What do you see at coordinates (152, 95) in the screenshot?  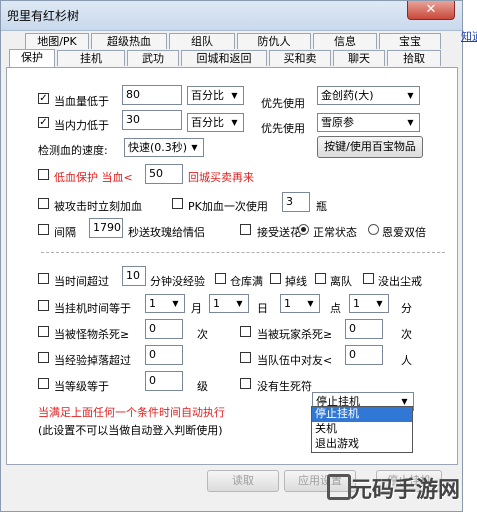 I see `hp-threshold-input: 80` at bounding box center [152, 95].